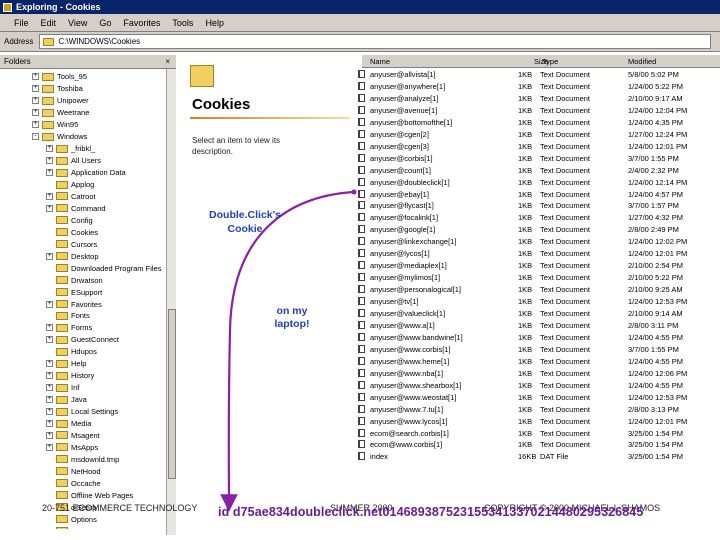  I want to click on address-field: C:\WINDOWS\Cookies, so click(375, 41).